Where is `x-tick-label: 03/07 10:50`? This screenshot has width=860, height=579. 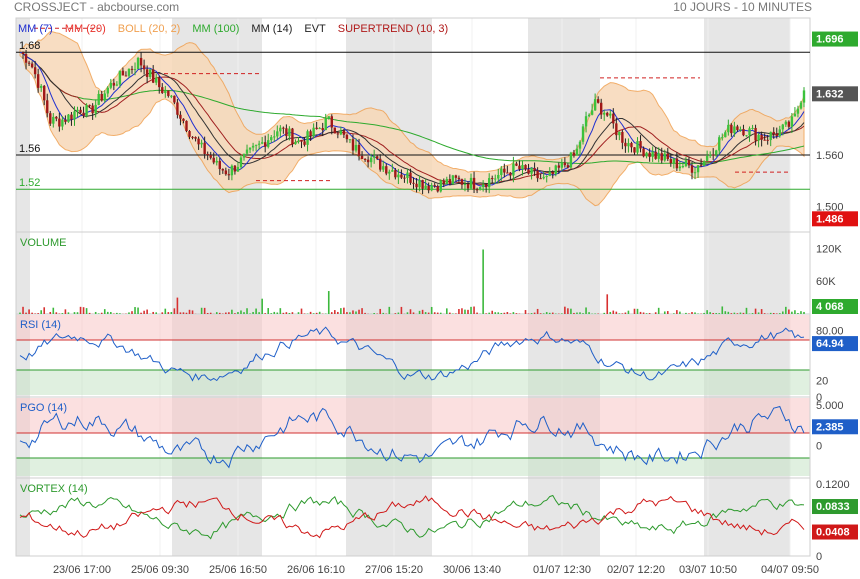
x-tick-label: 03/07 10:50 is located at coordinates (708, 570).